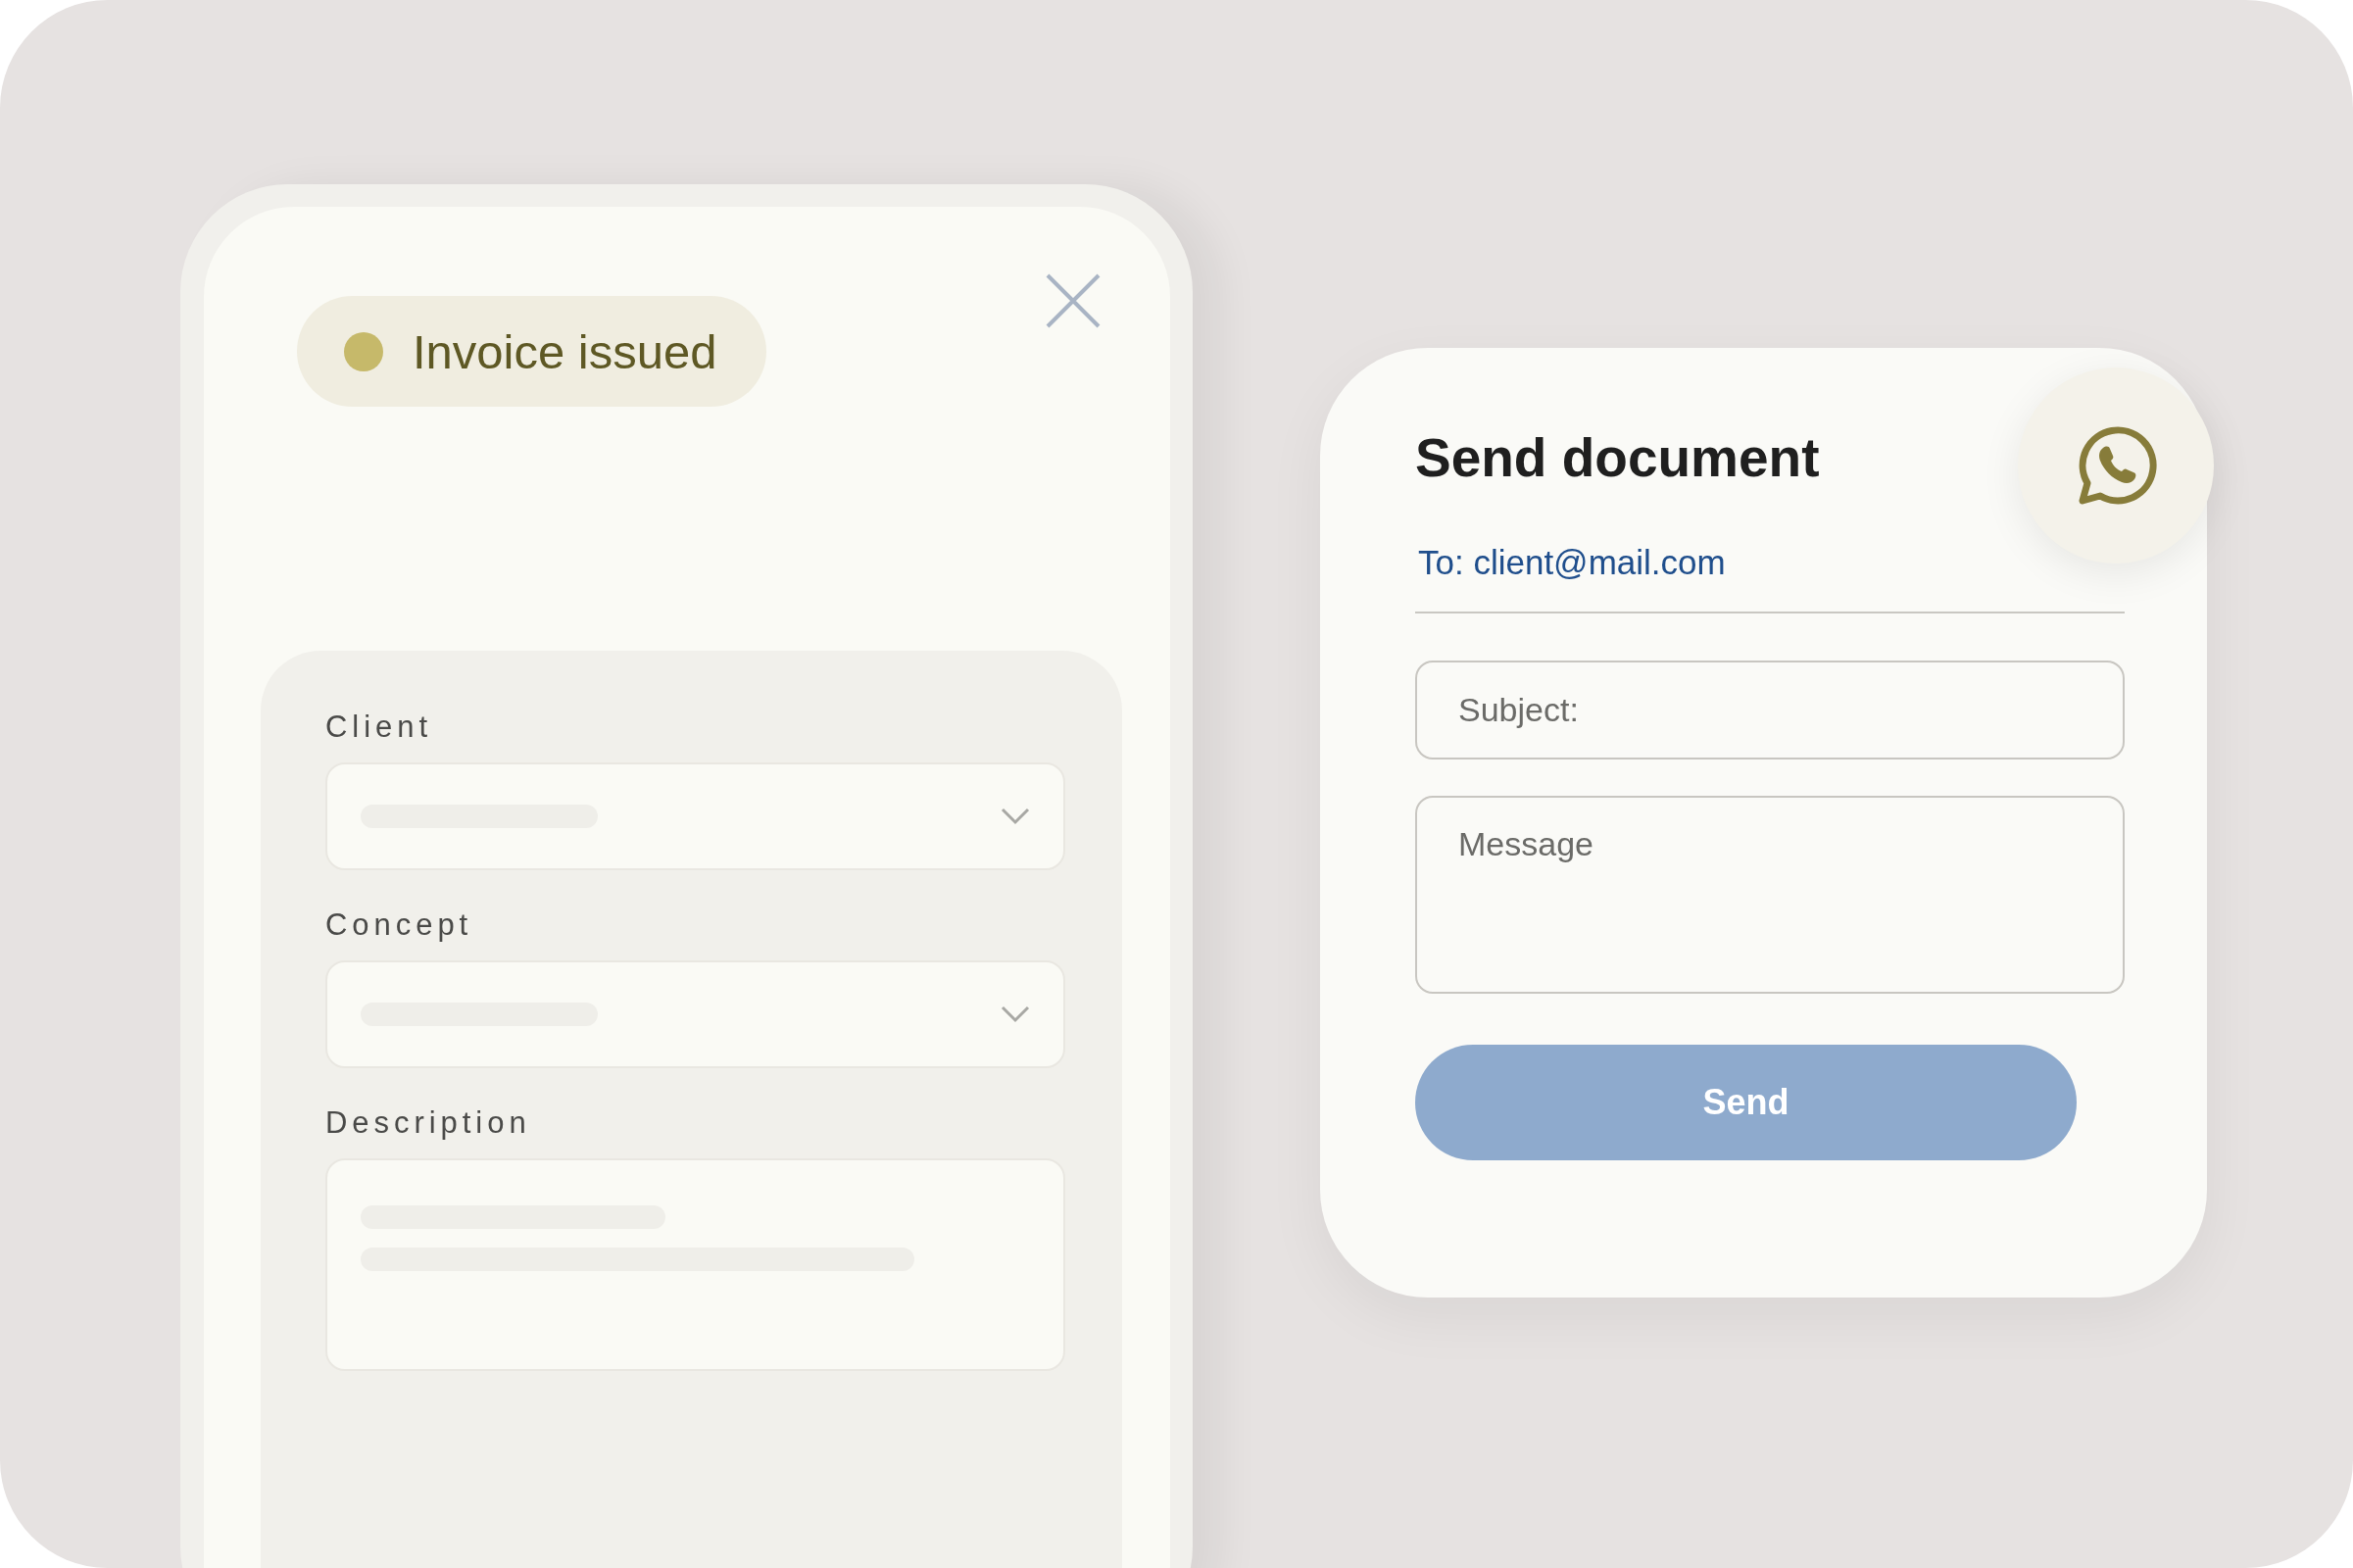 This screenshot has width=2353, height=1568. I want to click on card-title: Send document, so click(1617, 457).